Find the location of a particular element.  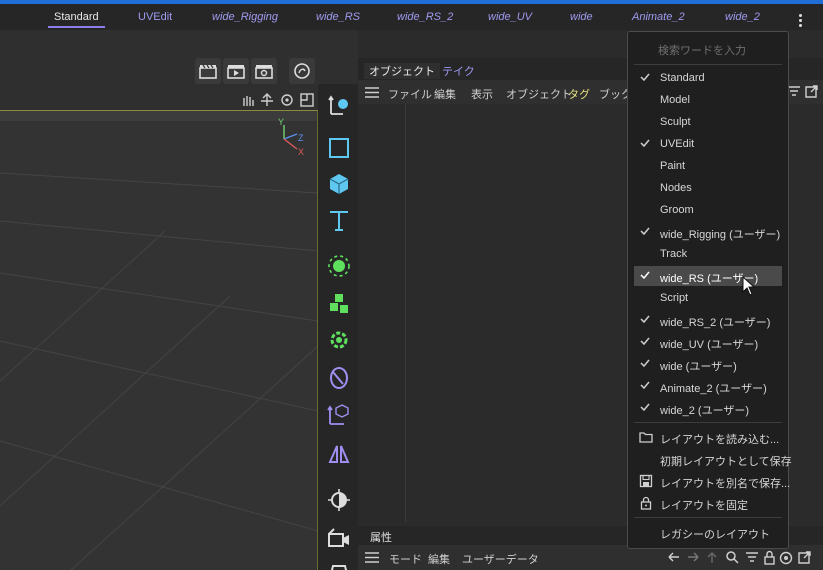

layout-tab-standard: Standard is located at coordinates (76, 17).